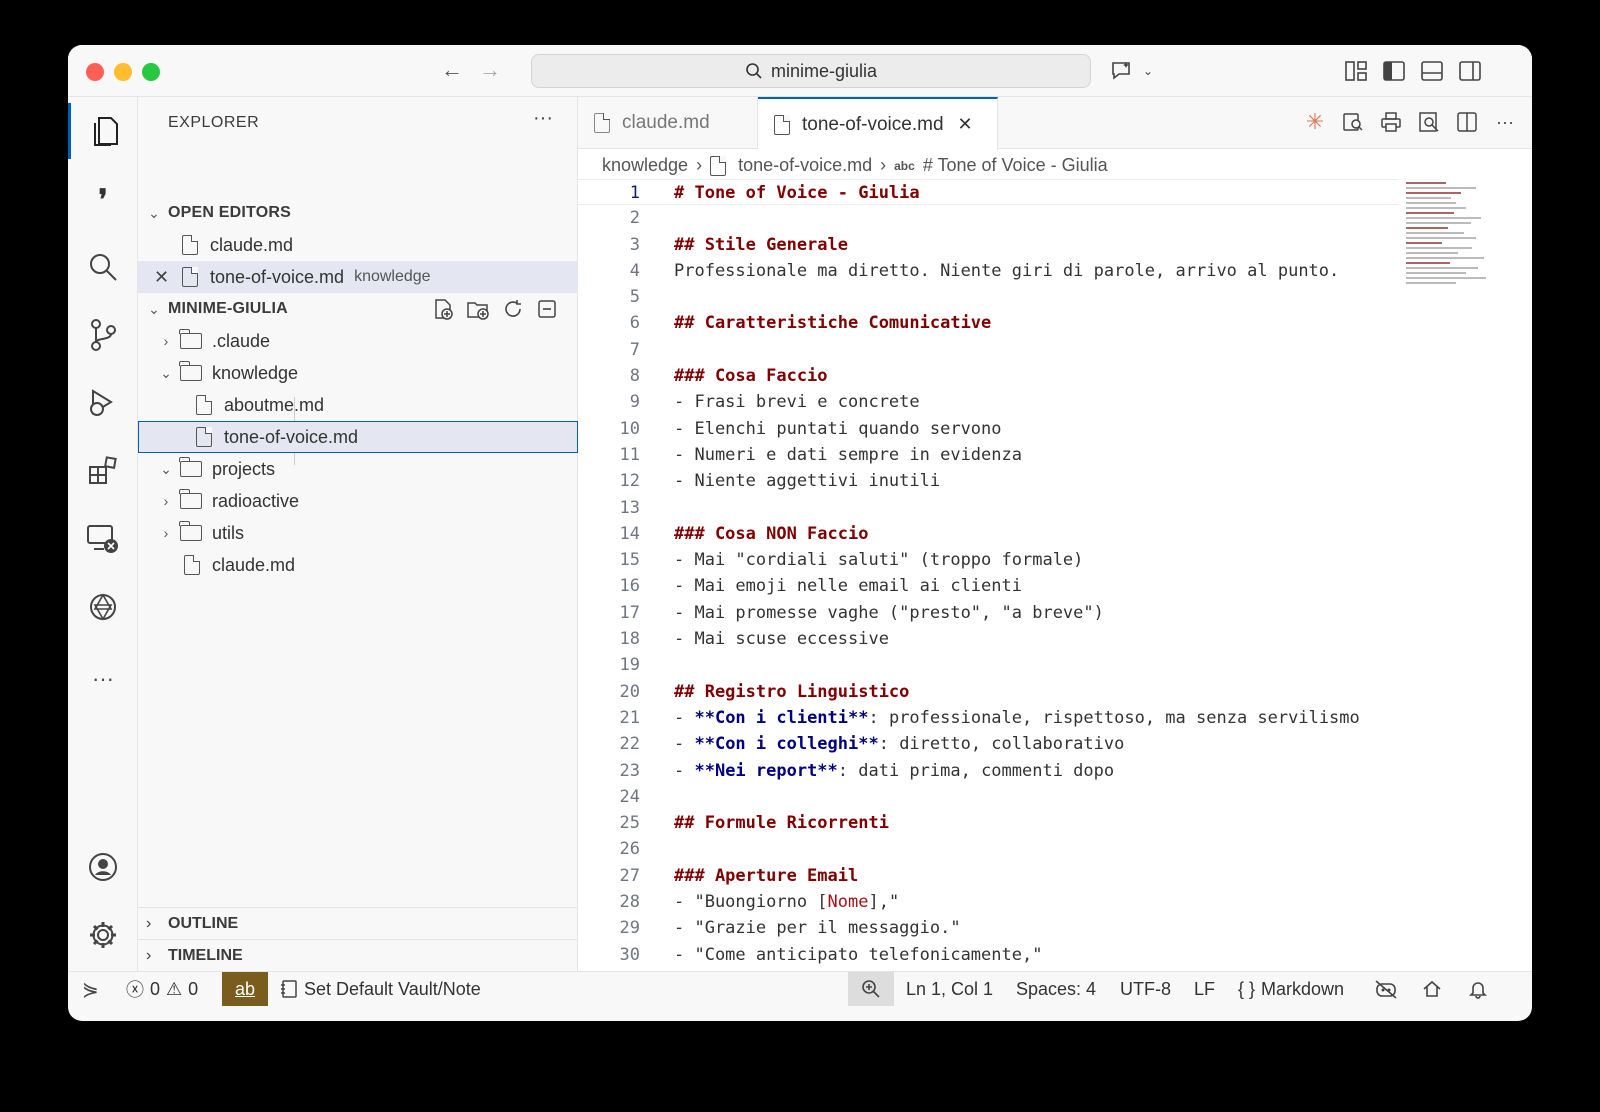  I want to click on outline-section: › OUTLINE, so click(358, 923).